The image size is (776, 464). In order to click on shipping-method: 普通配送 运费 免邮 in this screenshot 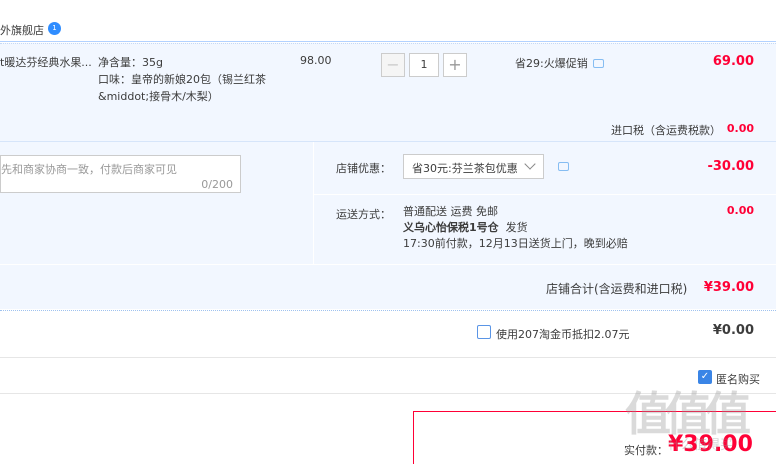, I will do `click(450, 211)`.